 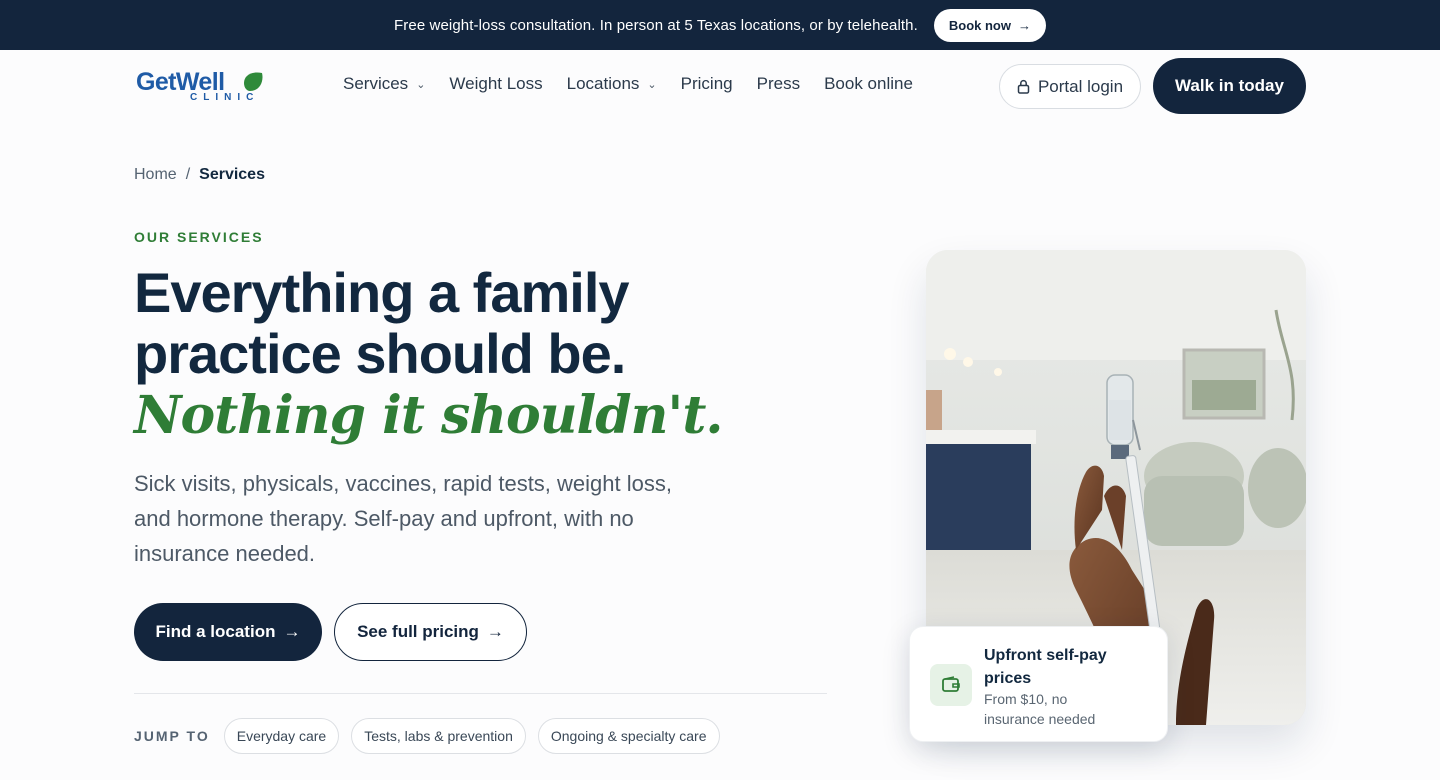 I want to click on headline-accent: Nothing it shouldn't., so click(x=428, y=415).